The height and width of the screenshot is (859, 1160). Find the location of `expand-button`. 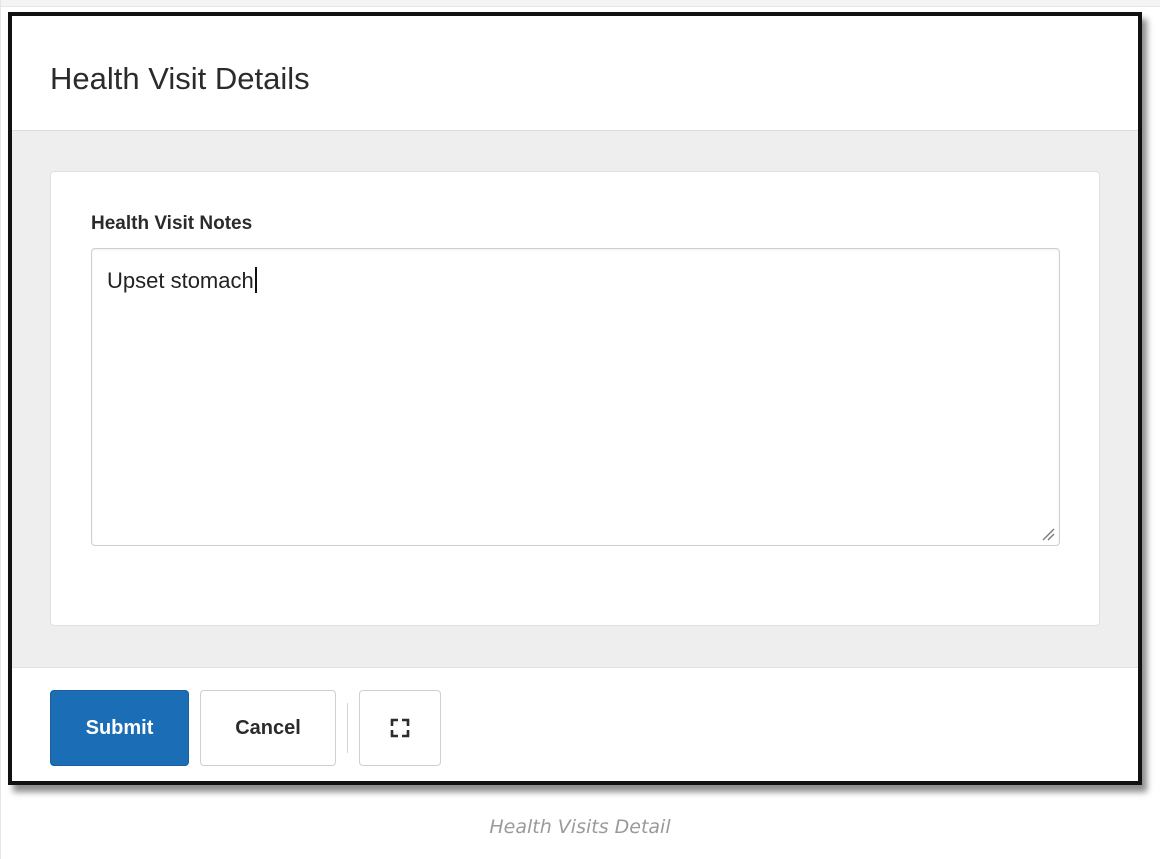

expand-button is located at coordinates (400, 728).